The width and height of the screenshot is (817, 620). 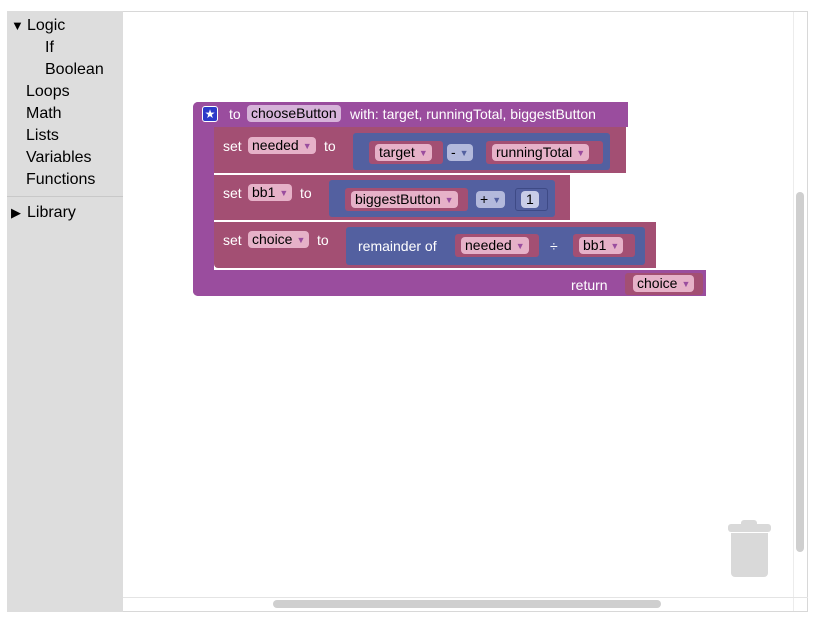 I want to click on trash-lid, so click(x=749, y=528).